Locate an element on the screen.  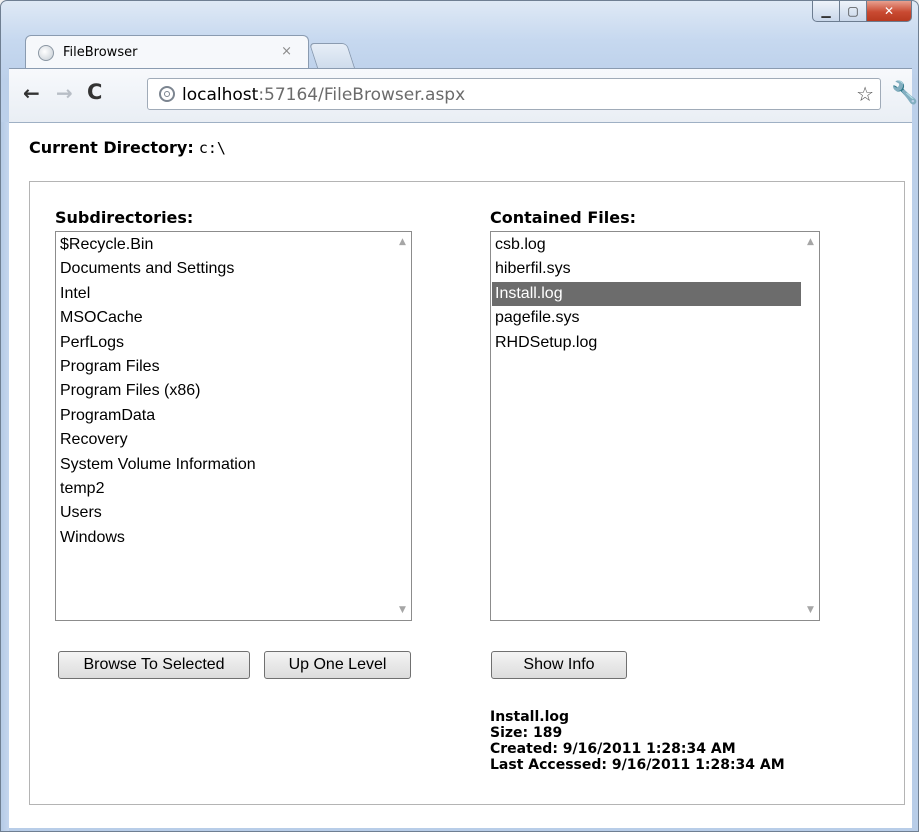
reload-icon: C is located at coordinates (94, 92).